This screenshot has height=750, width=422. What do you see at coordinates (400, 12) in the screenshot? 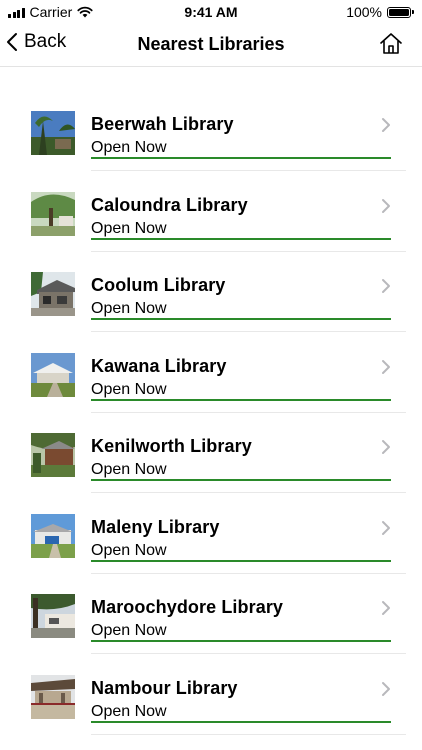
I see `battery-icon` at bounding box center [400, 12].